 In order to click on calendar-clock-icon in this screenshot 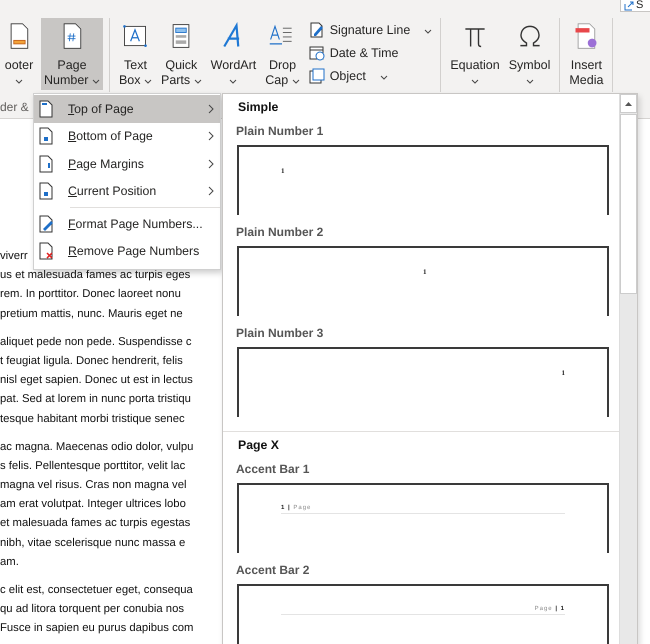, I will do `click(317, 53)`.